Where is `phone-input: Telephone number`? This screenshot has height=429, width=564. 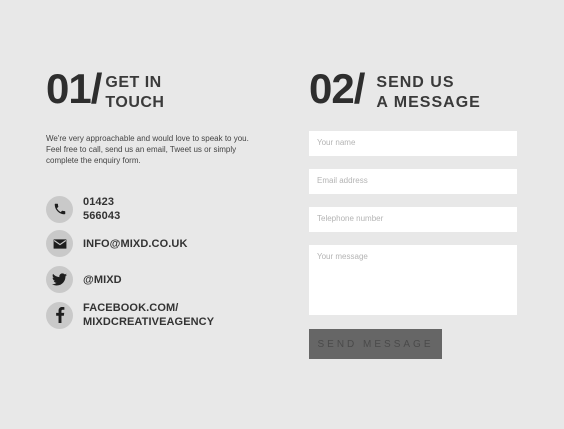 phone-input: Telephone number is located at coordinates (413, 219).